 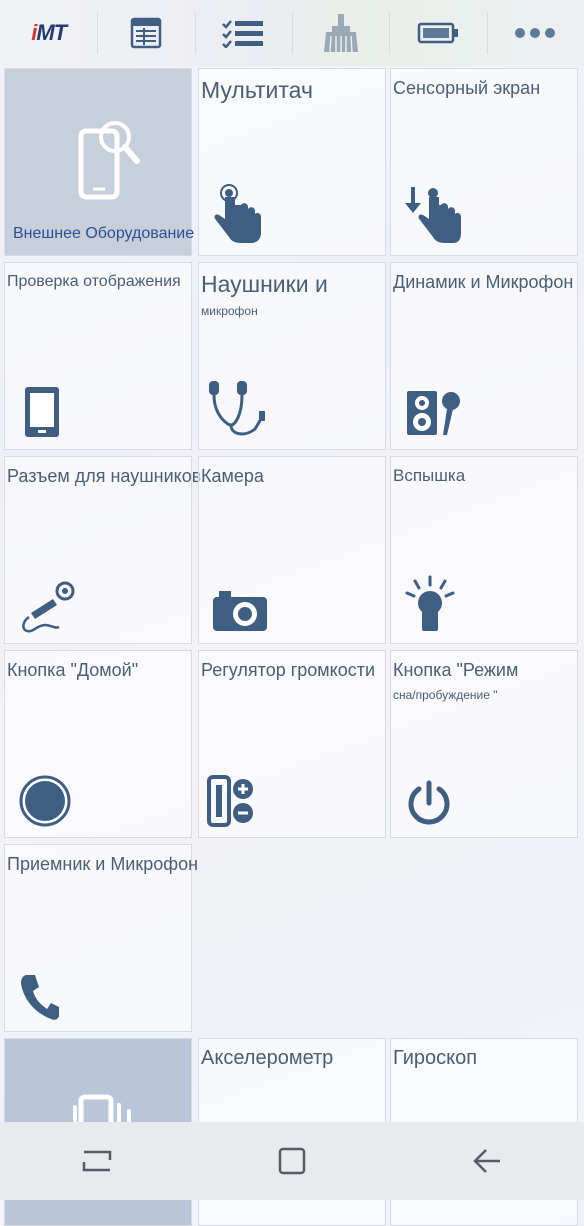 What do you see at coordinates (237, 408) in the screenshot?
I see `earphones-icon` at bounding box center [237, 408].